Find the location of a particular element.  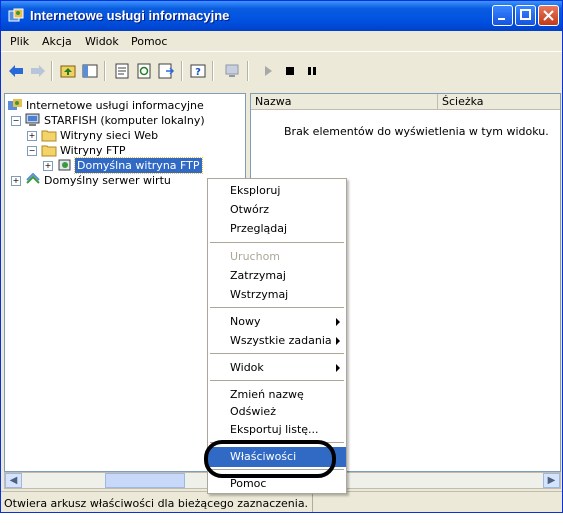

menu-item-odswiez: Odśwież is located at coordinates (277, 412).